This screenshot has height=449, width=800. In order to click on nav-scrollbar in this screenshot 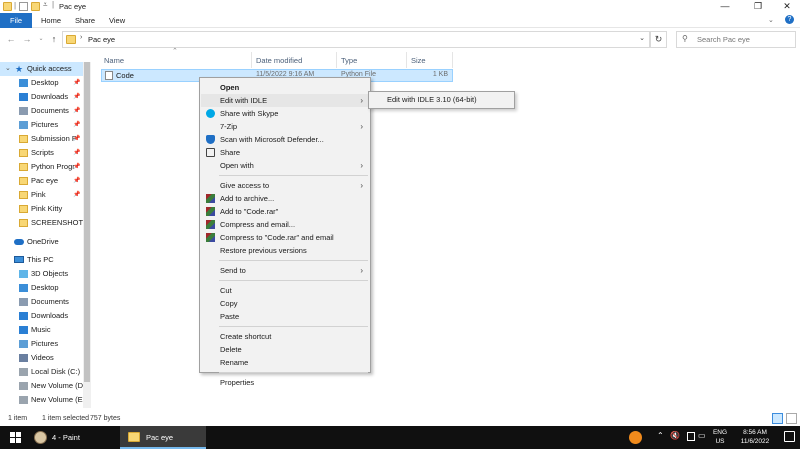, I will do `click(87, 235)`.